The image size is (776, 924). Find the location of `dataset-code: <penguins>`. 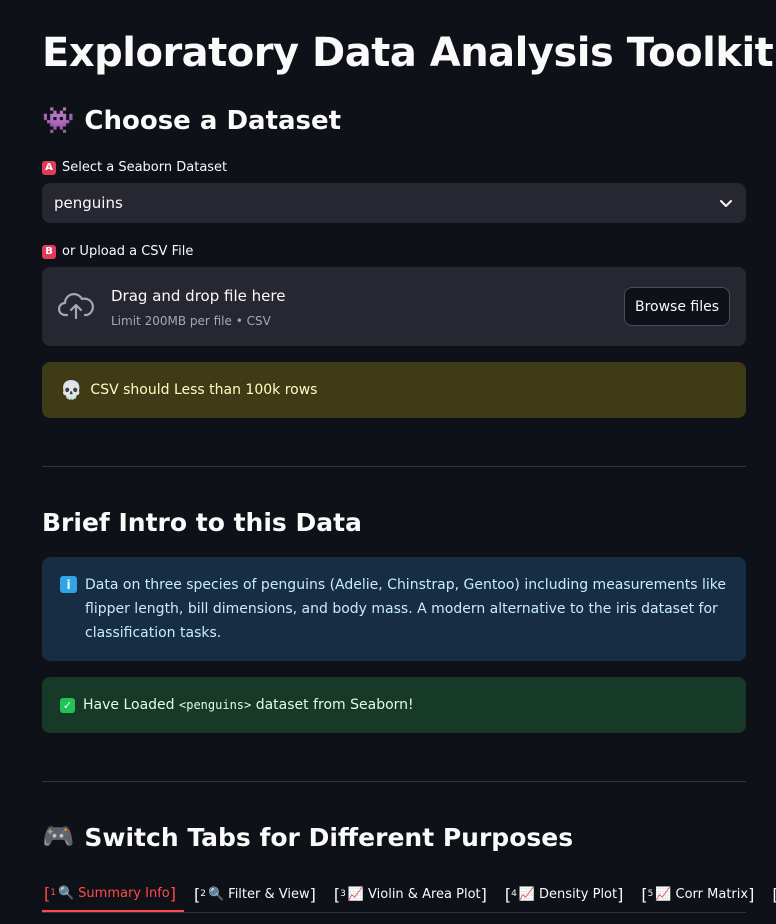

dataset-code: <penguins> is located at coordinates (215, 705).